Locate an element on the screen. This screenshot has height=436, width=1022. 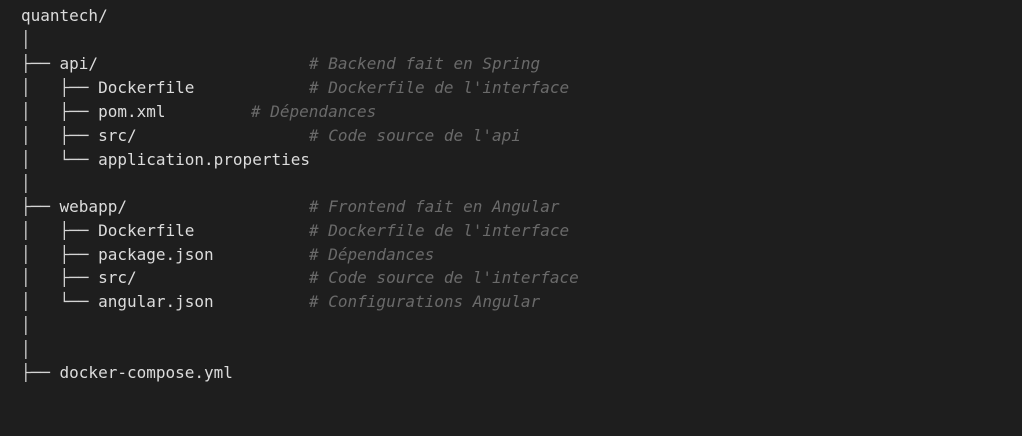
directory-name: quantech/ is located at coordinates (64, 15).